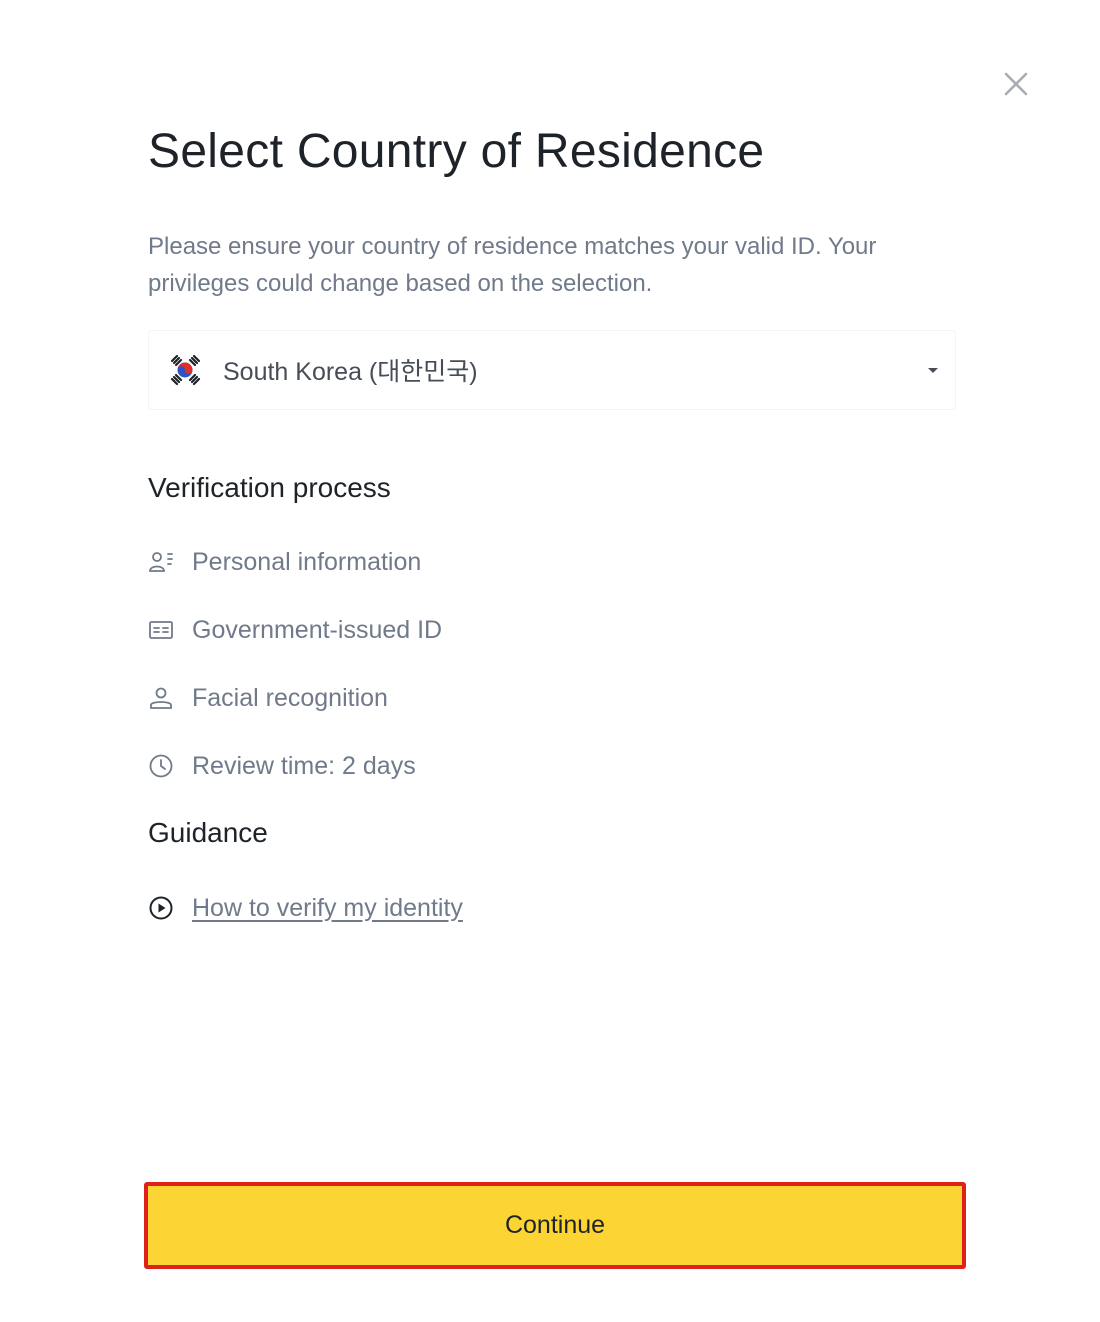  I want to click on verification-step: Personal information, so click(284, 562).